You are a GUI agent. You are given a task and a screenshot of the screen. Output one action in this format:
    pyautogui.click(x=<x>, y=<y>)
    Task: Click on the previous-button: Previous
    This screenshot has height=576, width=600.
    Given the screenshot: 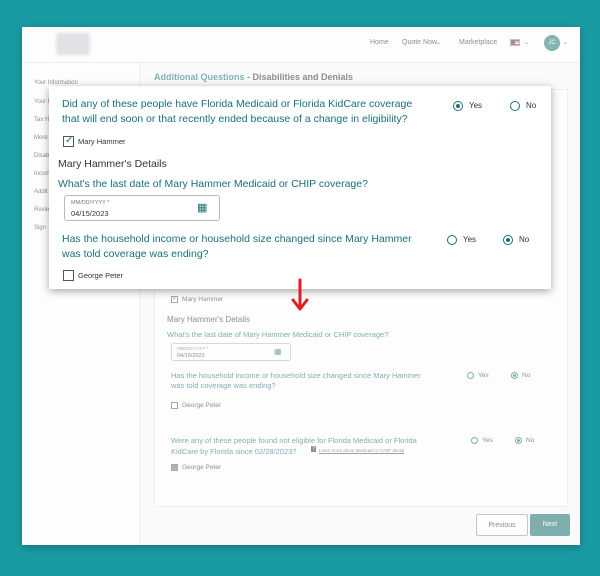 What is the action you would take?
    pyautogui.click(x=502, y=525)
    